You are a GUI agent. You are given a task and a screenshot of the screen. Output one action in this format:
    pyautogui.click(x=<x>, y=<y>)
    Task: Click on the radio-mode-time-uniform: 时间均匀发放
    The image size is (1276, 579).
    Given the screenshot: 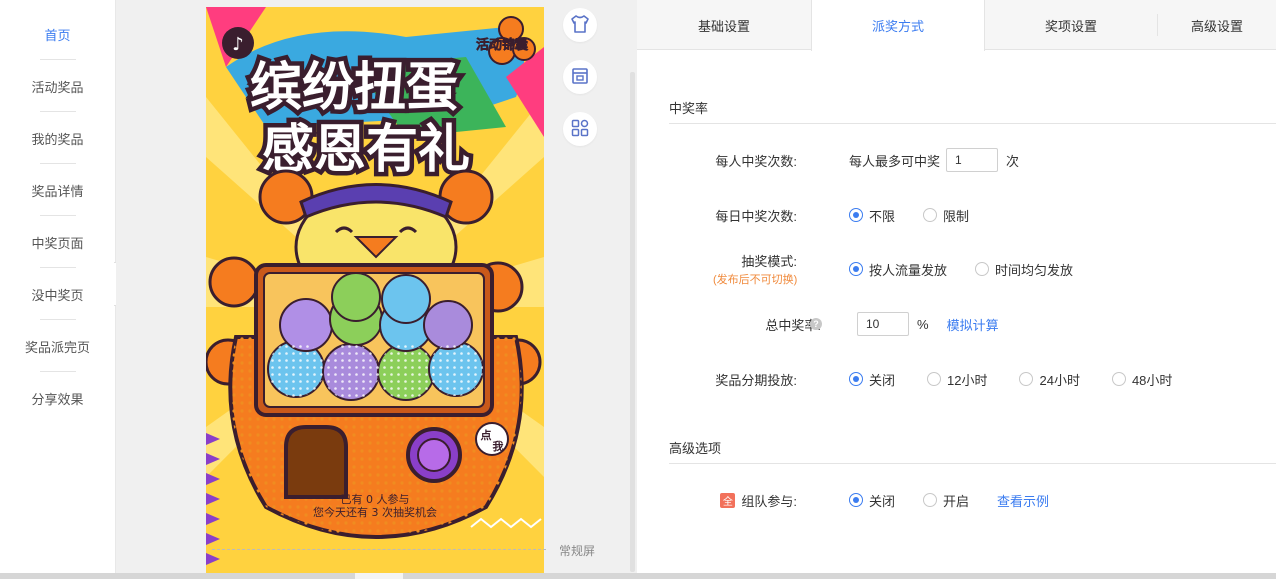 What is the action you would take?
    pyautogui.click(x=1024, y=269)
    